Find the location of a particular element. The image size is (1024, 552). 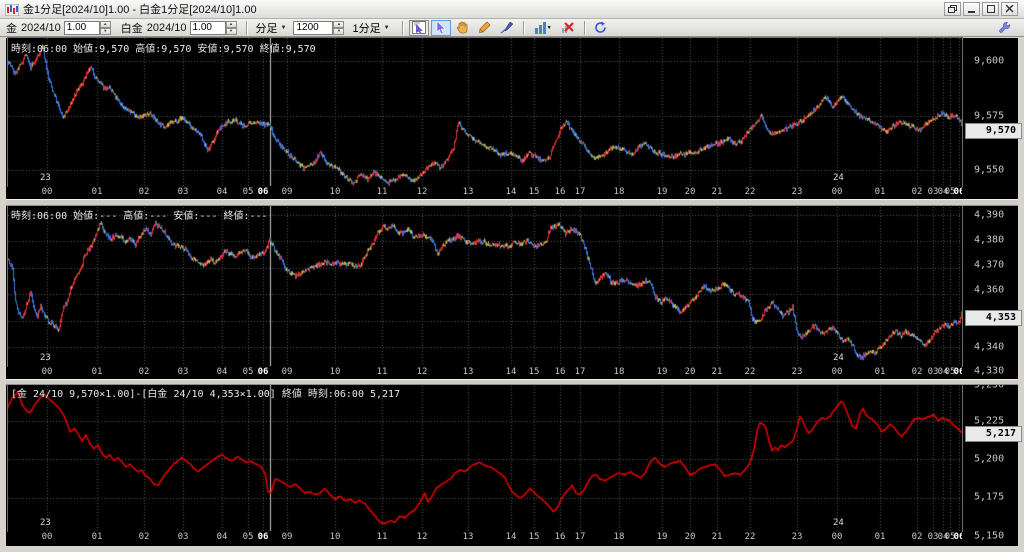

bar-count-input is located at coordinates (313, 27).